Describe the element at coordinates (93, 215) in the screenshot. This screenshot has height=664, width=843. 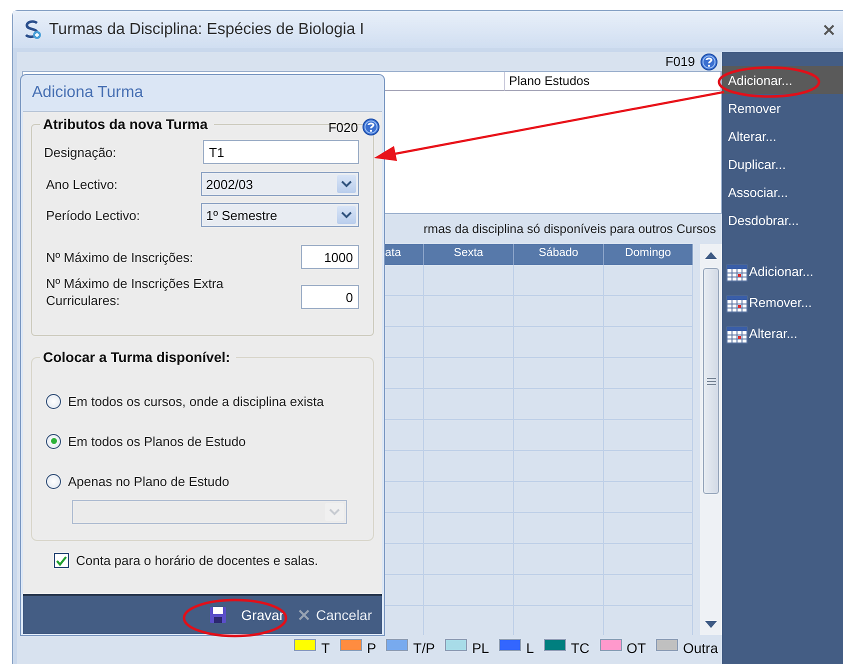
I see `field-label: Período Lectivo:` at that location.